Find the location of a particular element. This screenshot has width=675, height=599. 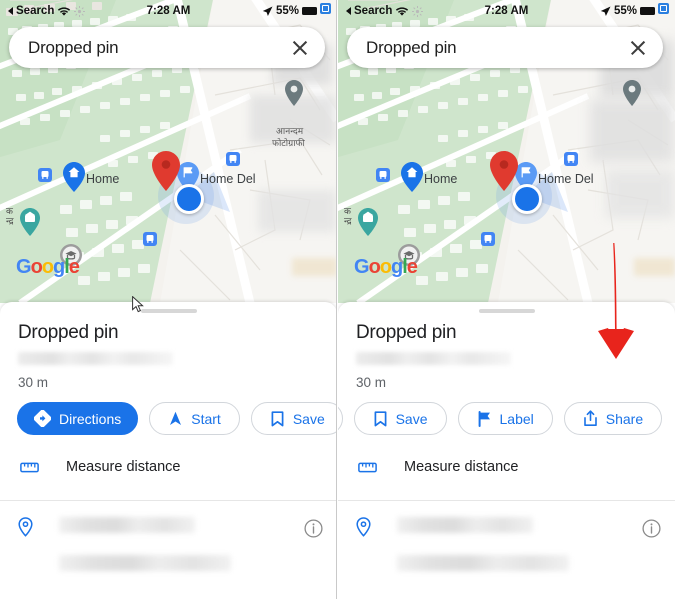

action-chip-row-left: Directions Start Save is located at coordinates (177, 418).